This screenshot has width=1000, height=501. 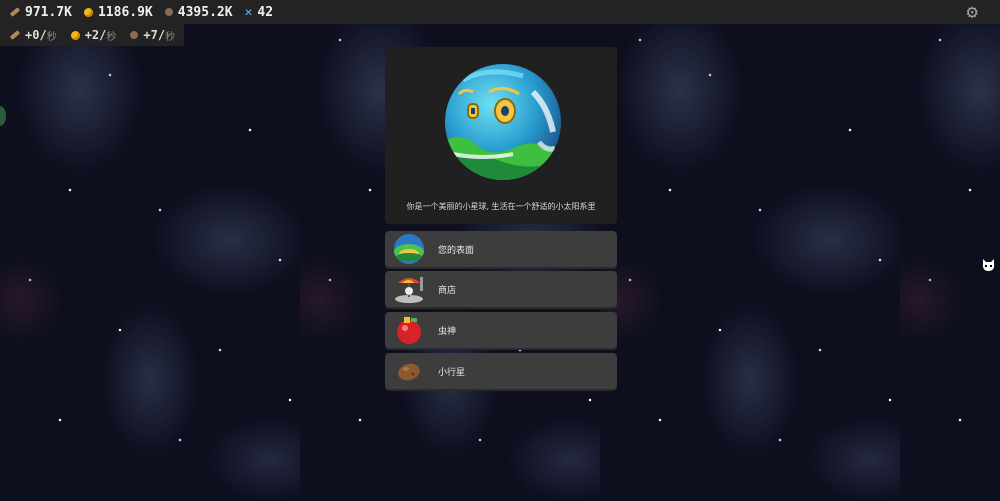 I want to click on menu-item-shop: 商店, so click(x=501, y=289).